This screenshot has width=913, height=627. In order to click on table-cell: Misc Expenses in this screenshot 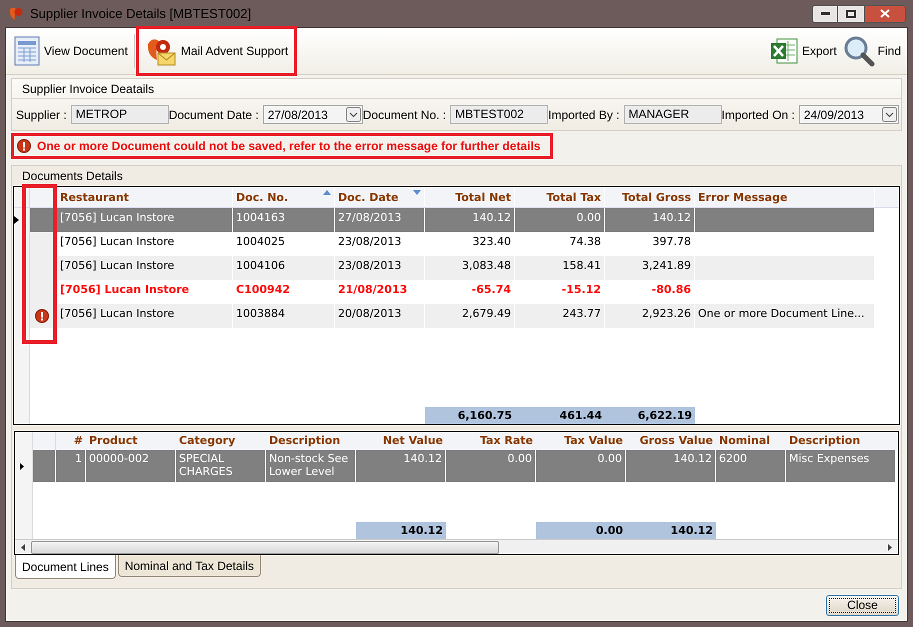, I will do `click(841, 466)`.